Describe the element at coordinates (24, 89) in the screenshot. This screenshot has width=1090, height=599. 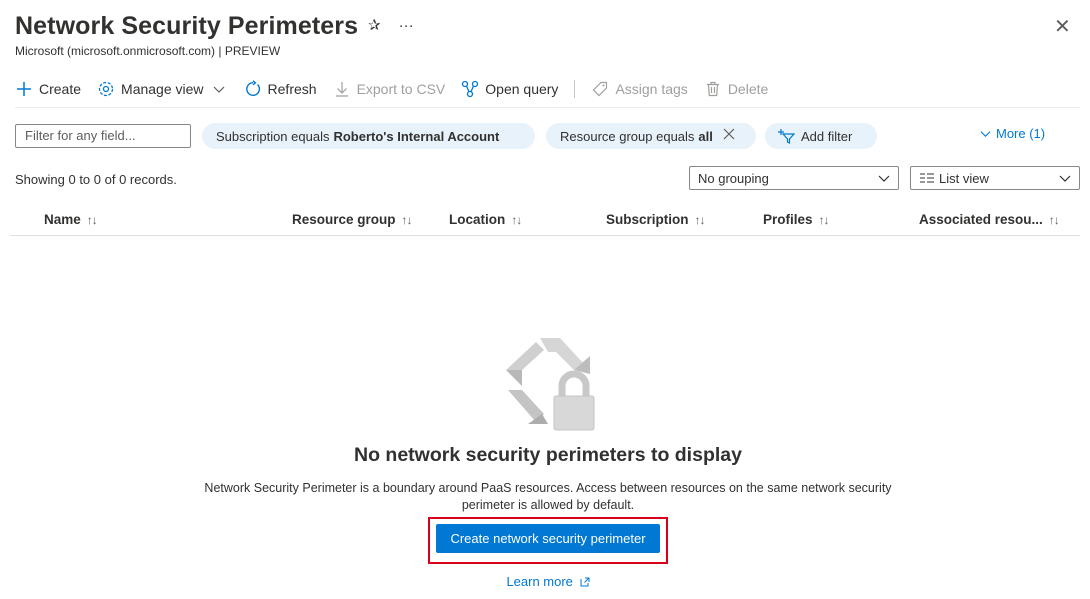
I see `plus-icon` at that location.